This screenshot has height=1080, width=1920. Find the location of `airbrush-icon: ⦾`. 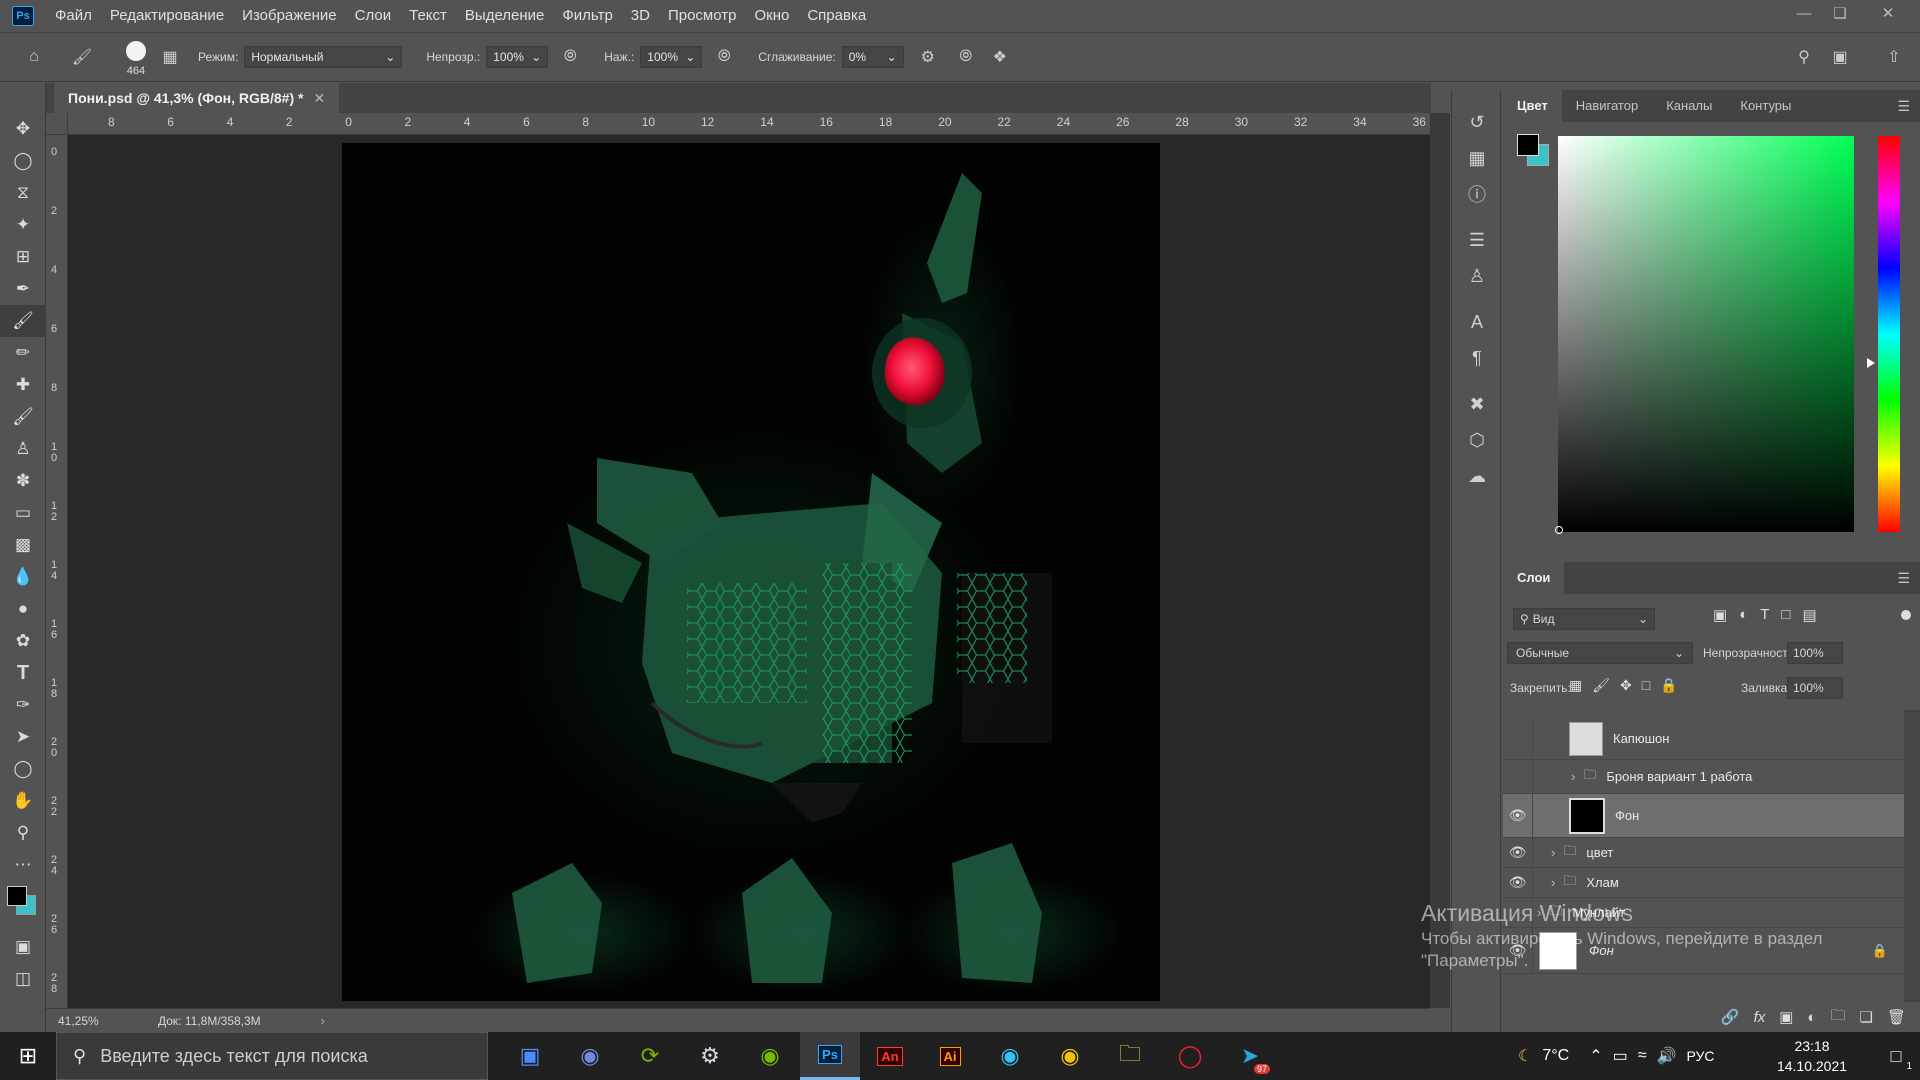

airbrush-icon: ⦾ is located at coordinates (724, 57).